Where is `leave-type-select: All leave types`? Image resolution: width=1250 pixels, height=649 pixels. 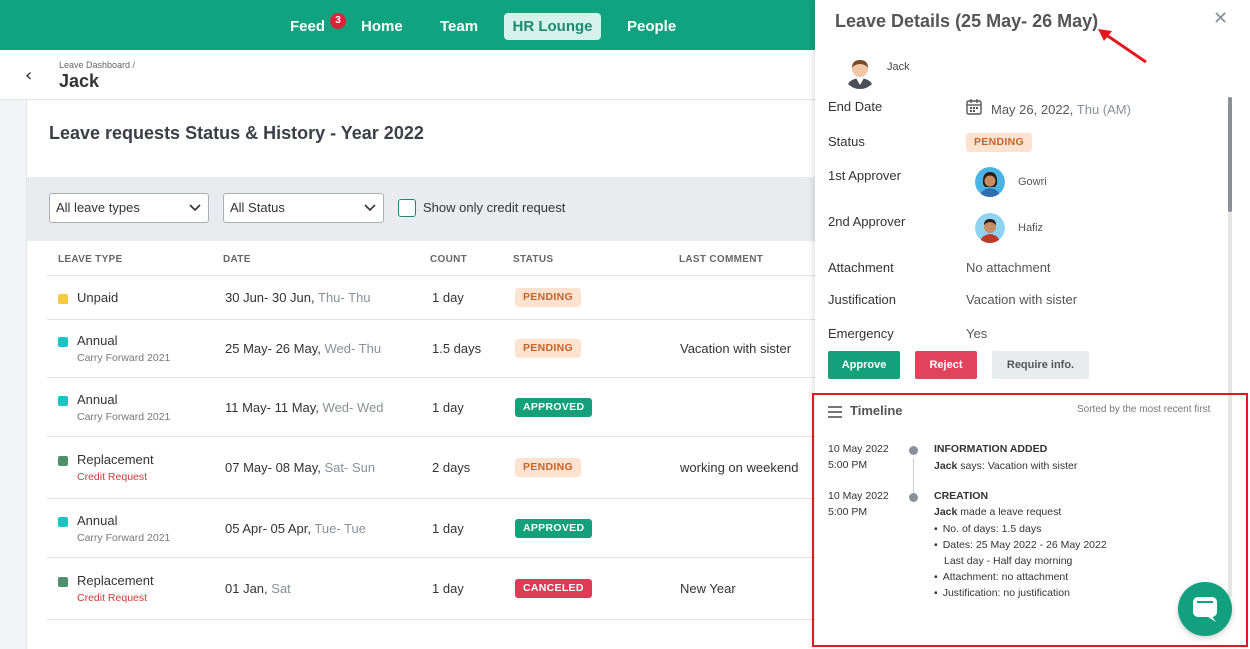 leave-type-select: All leave types is located at coordinates (129, 208).